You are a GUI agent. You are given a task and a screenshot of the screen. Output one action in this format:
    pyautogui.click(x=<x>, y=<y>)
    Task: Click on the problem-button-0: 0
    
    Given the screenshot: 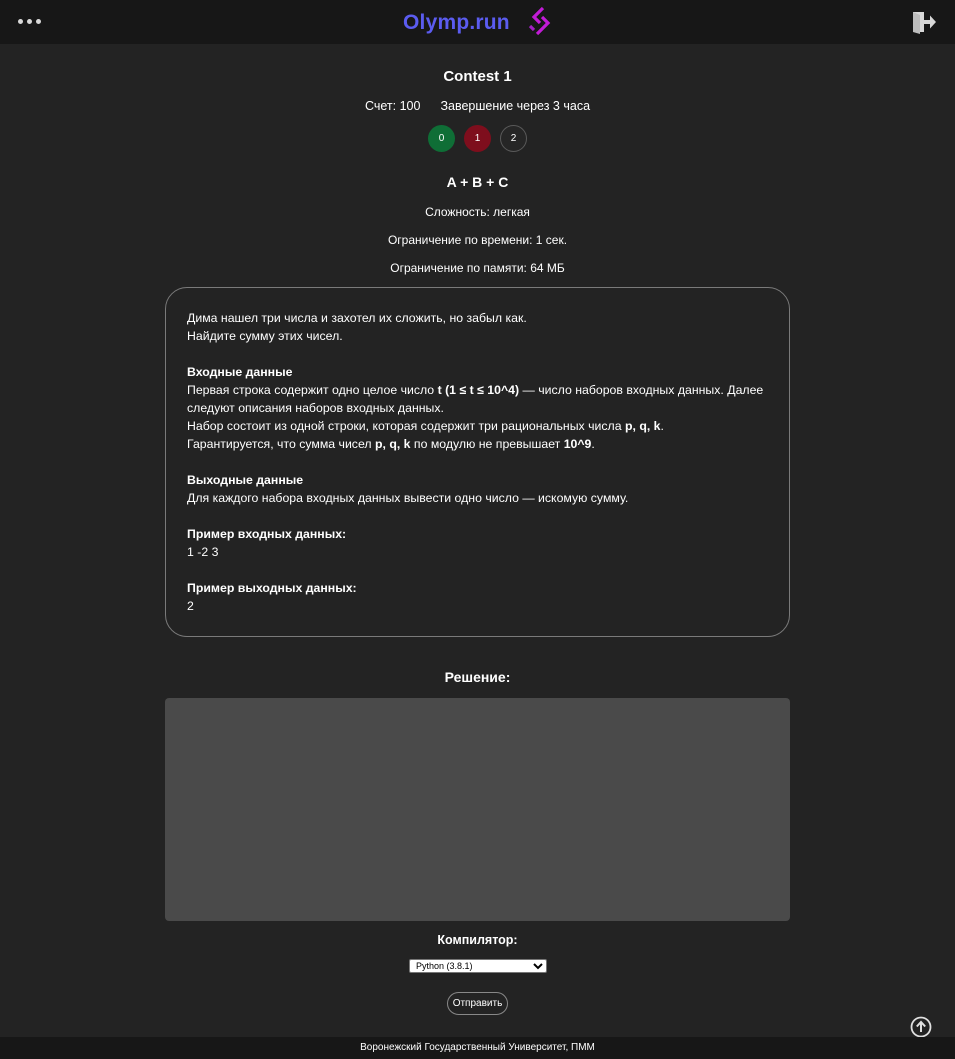 What is the action you would take?
    pyautogui.click(x=441, y=138)
    